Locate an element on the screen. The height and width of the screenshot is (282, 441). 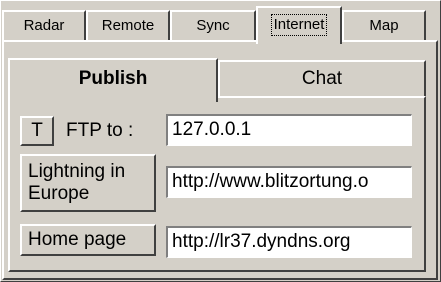
subtab-label: Chat is located at coordinates (322, 78).